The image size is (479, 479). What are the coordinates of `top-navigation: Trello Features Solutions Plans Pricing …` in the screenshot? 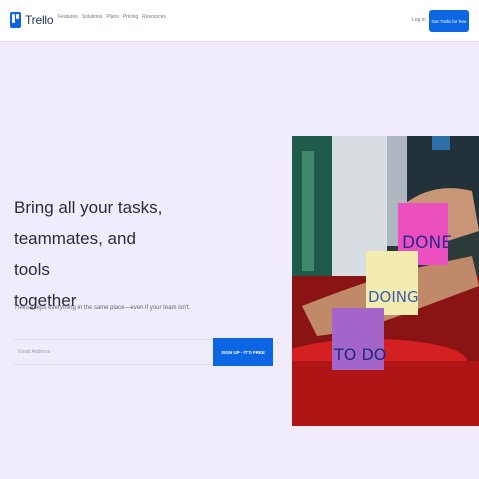 It's located at (239, 21).